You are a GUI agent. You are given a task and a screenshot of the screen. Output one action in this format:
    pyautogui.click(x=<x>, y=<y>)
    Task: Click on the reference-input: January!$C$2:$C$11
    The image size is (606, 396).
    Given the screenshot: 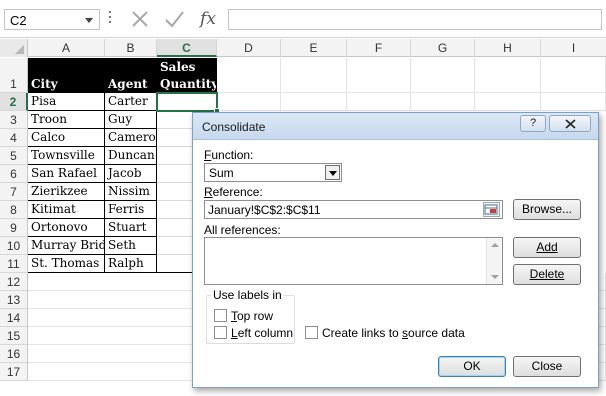 What is the action you would take?
    pyautogui.click(x=353, y=209)
    